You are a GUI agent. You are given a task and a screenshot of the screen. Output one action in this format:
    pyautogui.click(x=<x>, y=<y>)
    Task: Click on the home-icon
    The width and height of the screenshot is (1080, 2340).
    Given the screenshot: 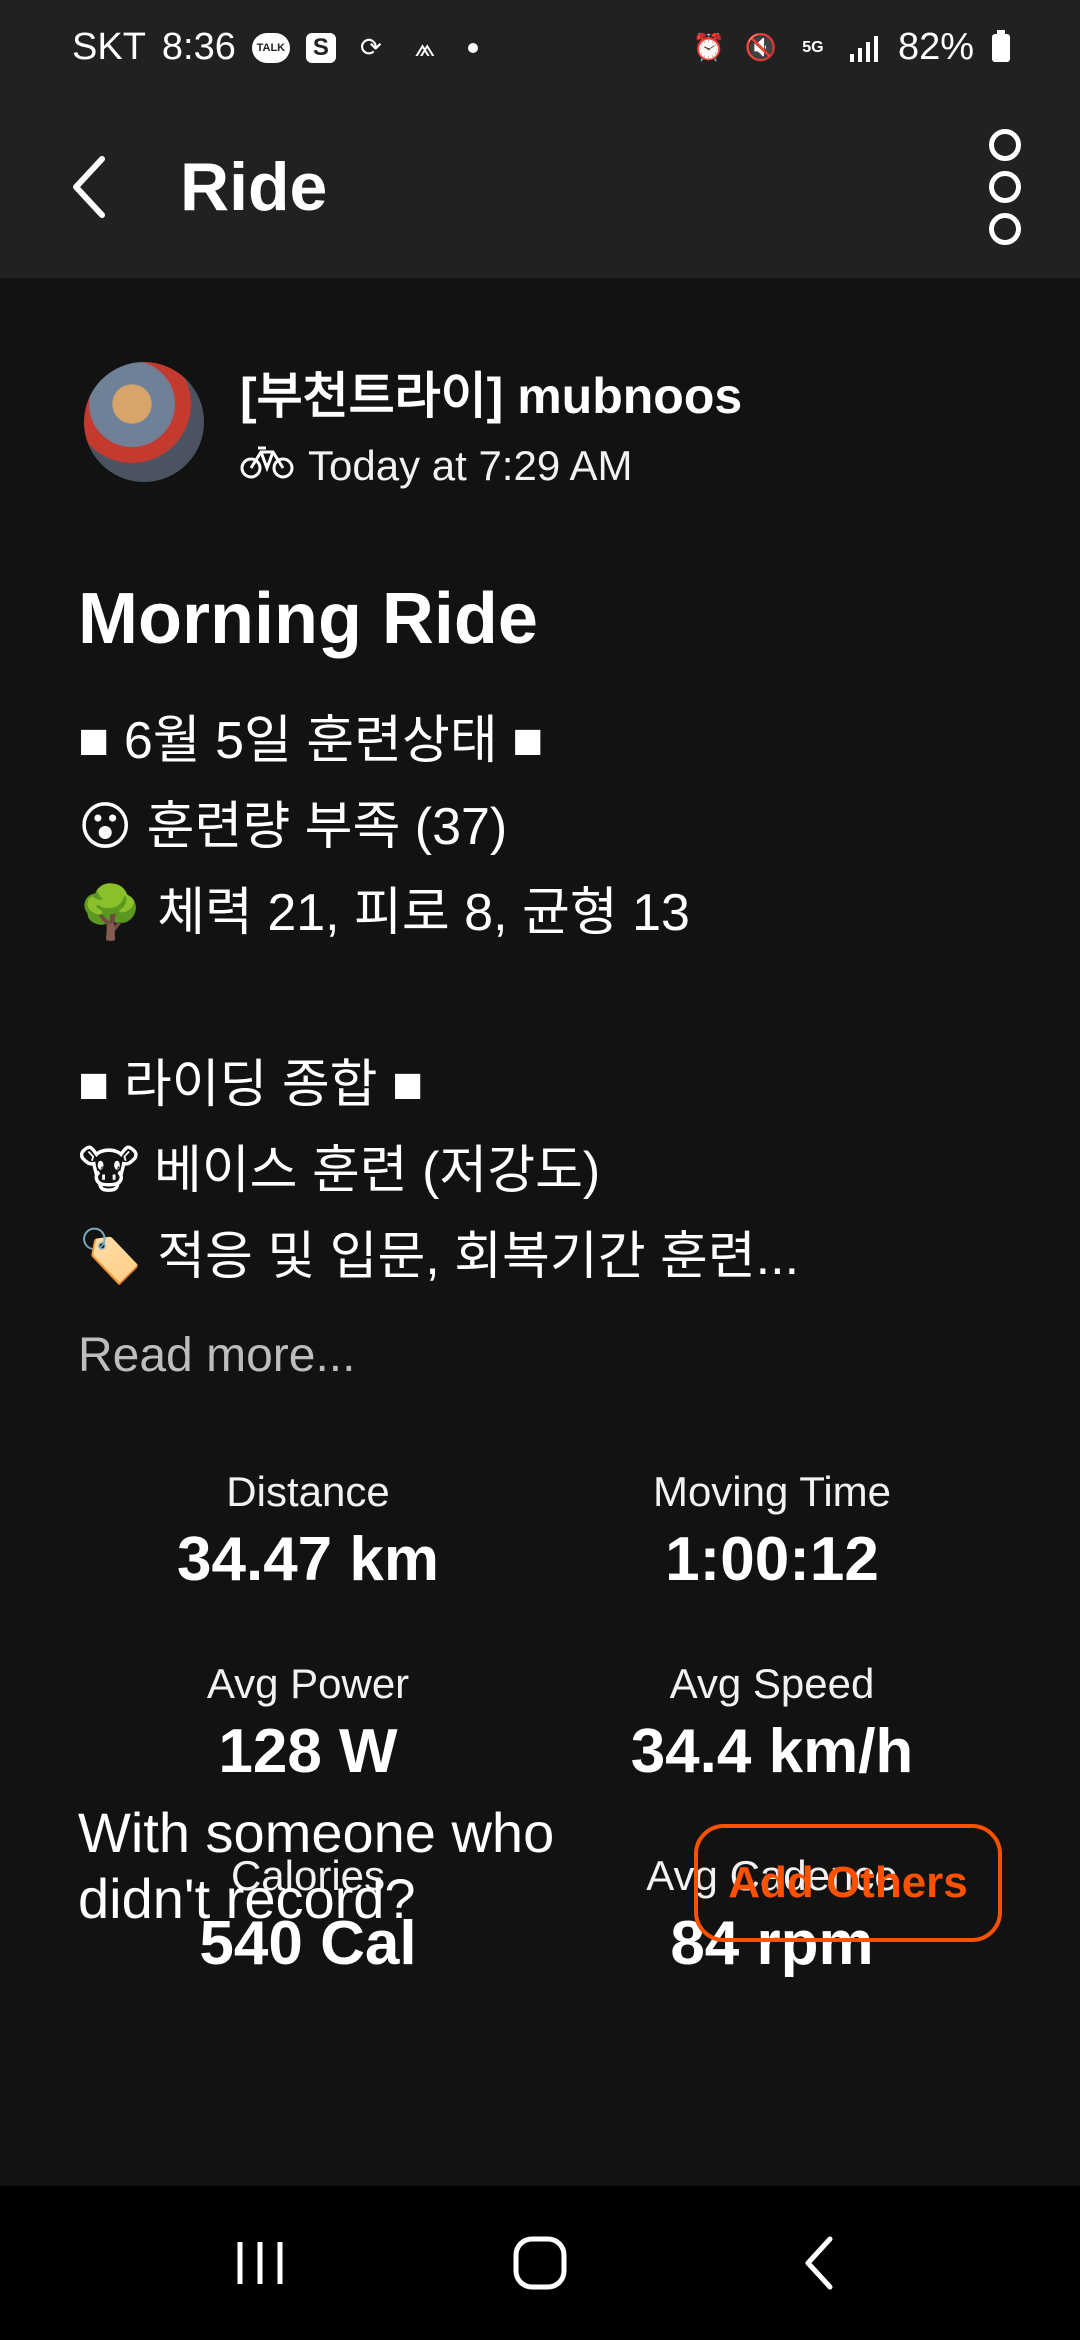 What is the action you would take?
    pyautogui.click(x=540, y=2263)
    